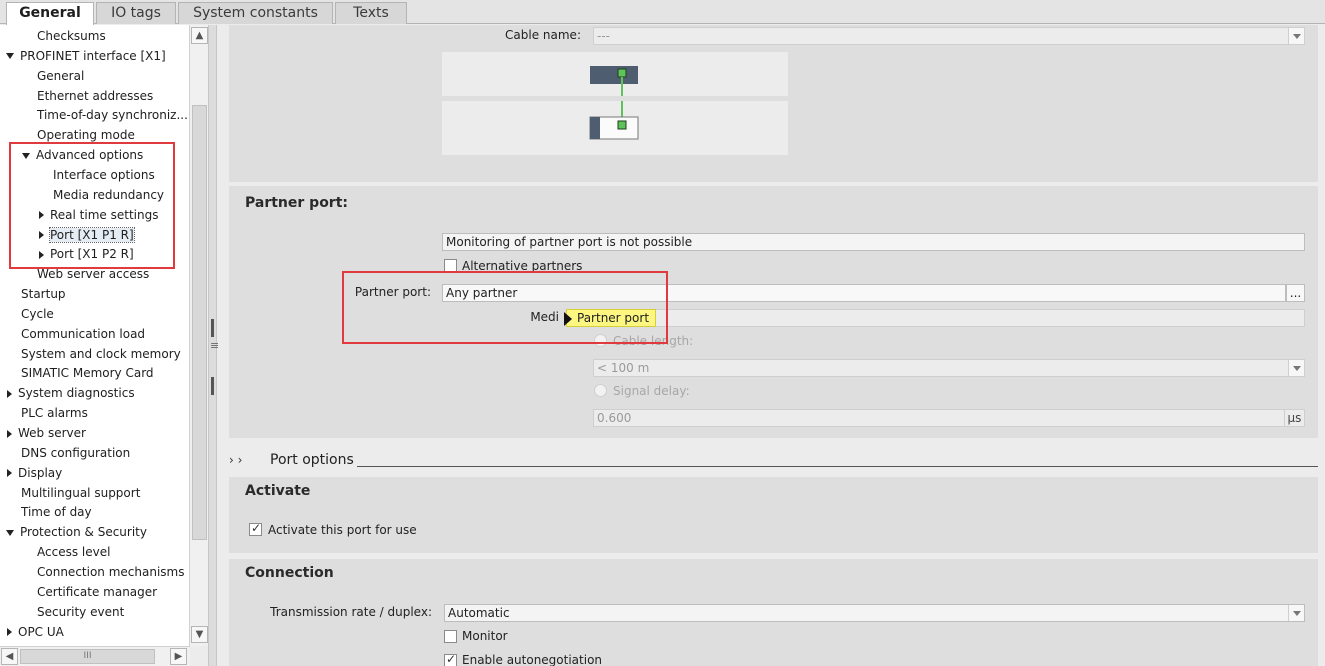 This screenshot has height=666, width=1325. I want to click on tree-item: Advanced options, so click(82, 155).